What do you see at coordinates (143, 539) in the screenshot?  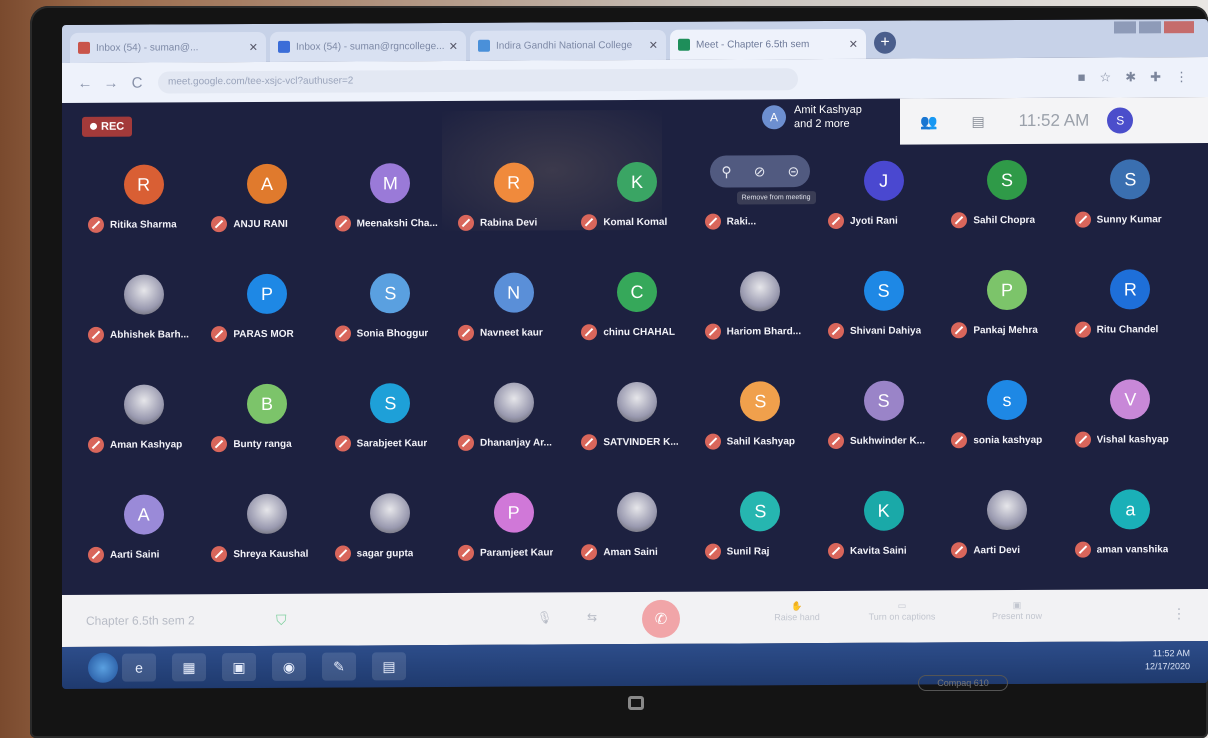 I see `participant-tile: A Aarti Saini` at bounding box center [143, 539].